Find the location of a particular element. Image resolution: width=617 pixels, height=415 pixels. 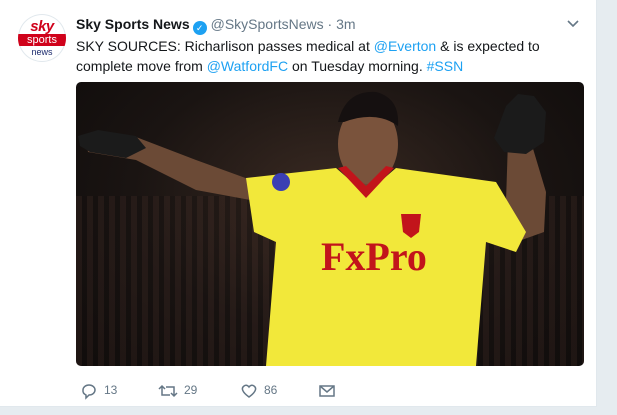

hashtag-link: #SSN is located at coordinates (445, 66).